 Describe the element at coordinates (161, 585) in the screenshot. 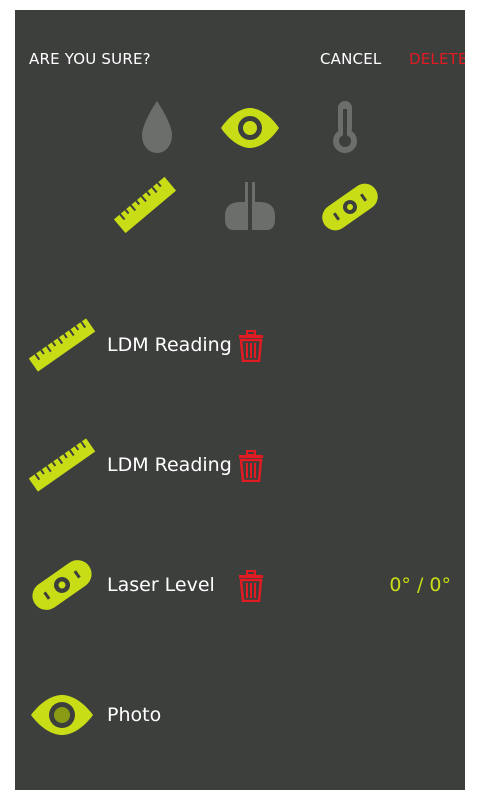

I see `reading-label: Laser Level` at that location.